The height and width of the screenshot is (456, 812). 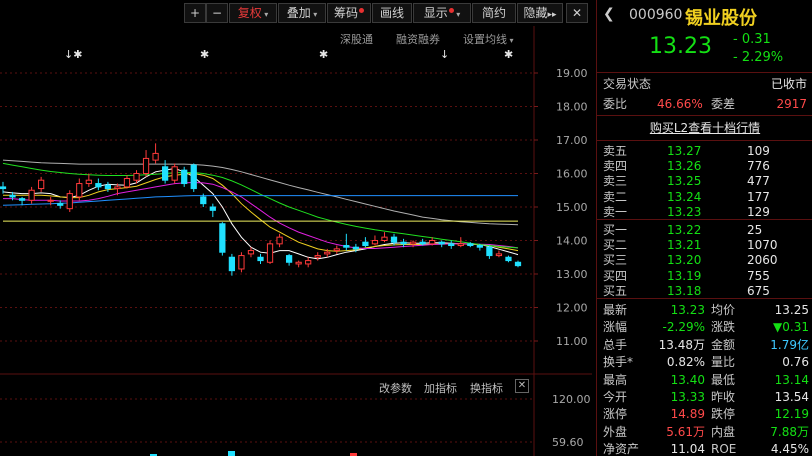 What do you see at coordinates (522, 386) in the screenshot?
I see `close-indicator-button: ✕` at bounding box center [522, 386].